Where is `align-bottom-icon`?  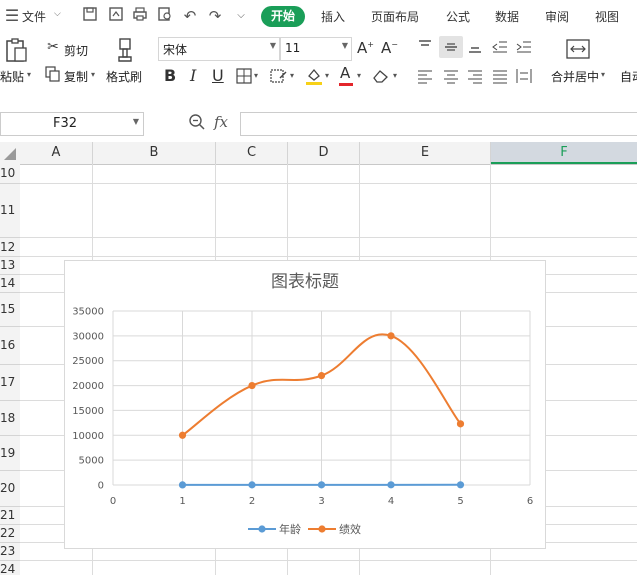 align-bottom-icon is located at coordinates (475, 48).